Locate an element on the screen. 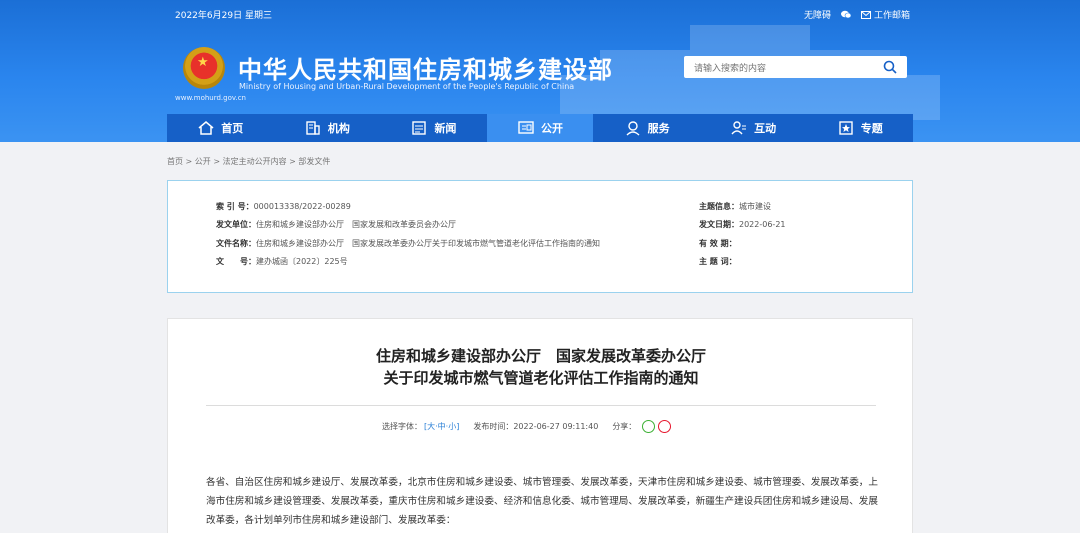 The height and width of the screenshot is (533, 1080). email-label: 工作邮箱 is located at coordinates (891, 16).